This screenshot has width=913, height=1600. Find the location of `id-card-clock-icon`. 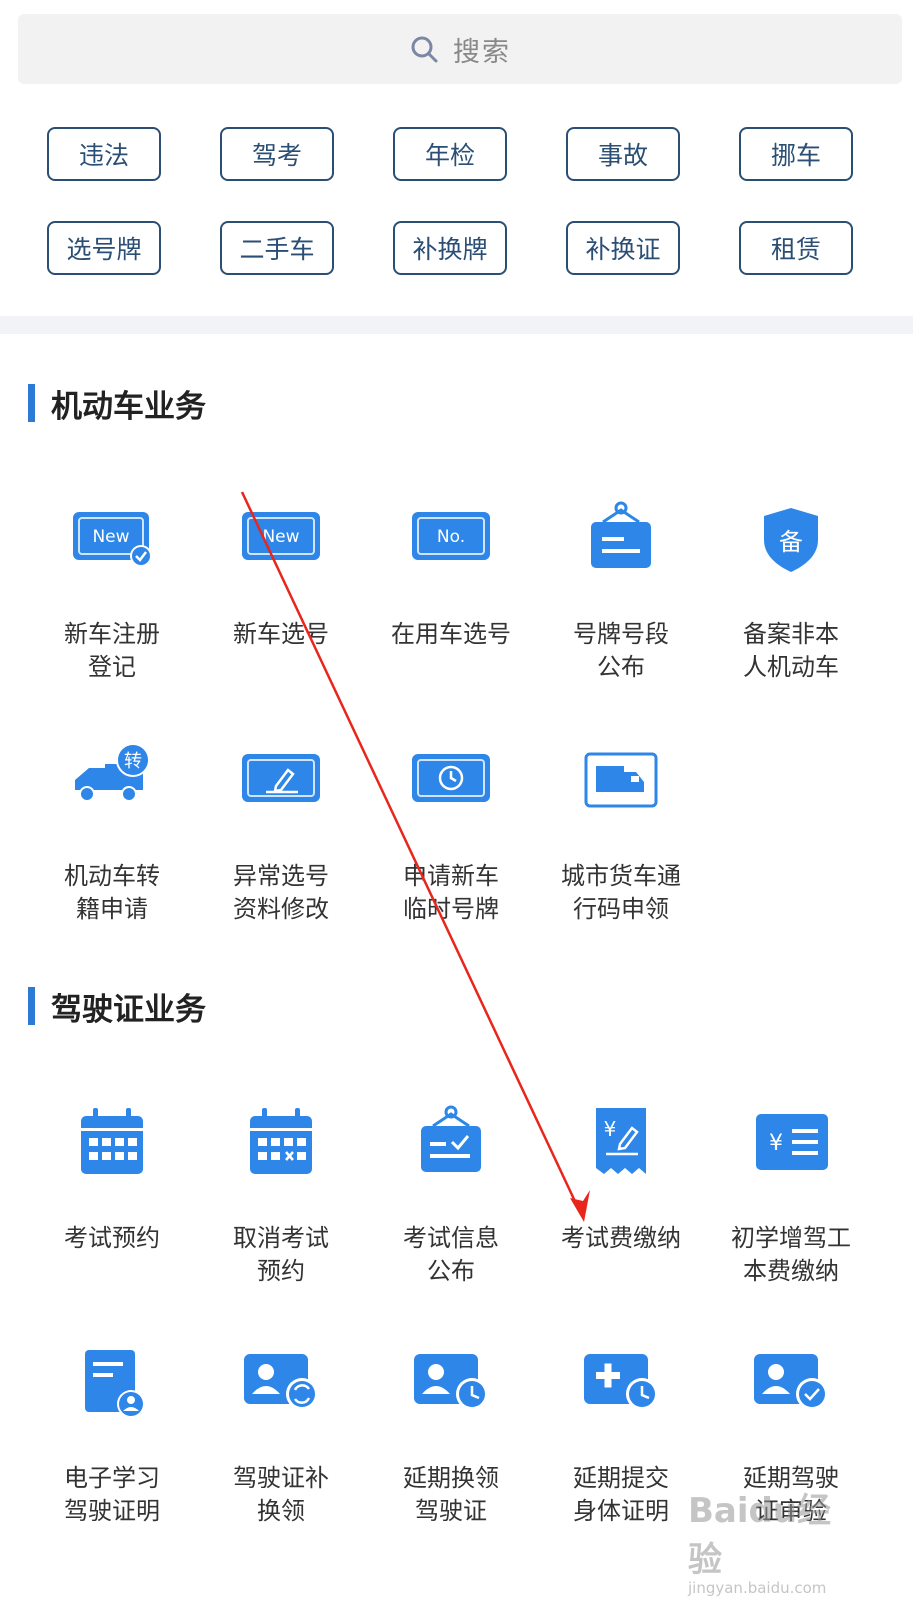

id-card-clock-icon is located at coordinates (451, 1382).